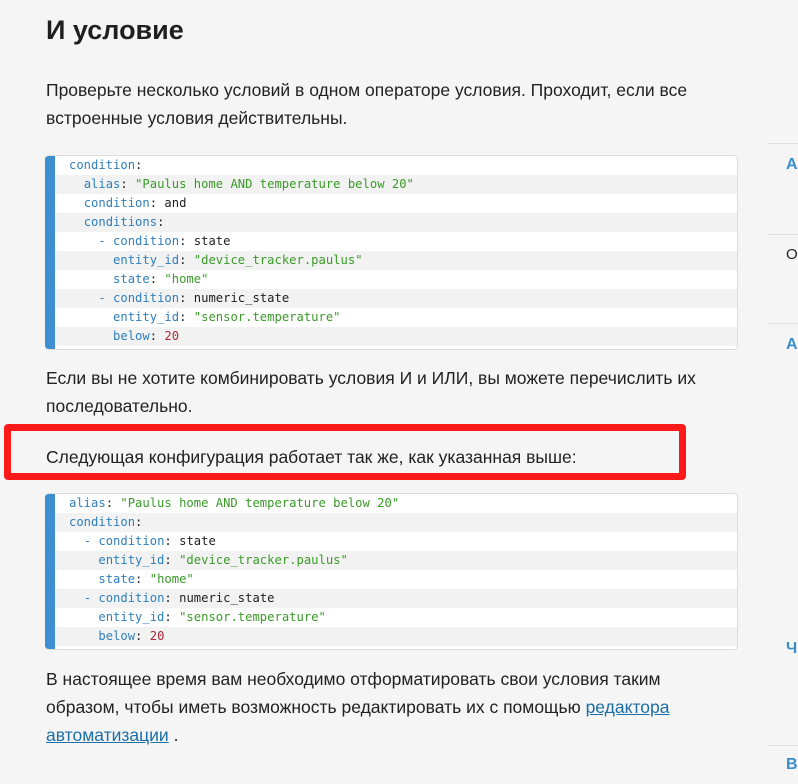 Image resolution: width=798 pixels, height=784 pixels. Describe the element at coordinates (791, 649) in the screenshot. I see `sidebar-link-4: Ч` at that location.